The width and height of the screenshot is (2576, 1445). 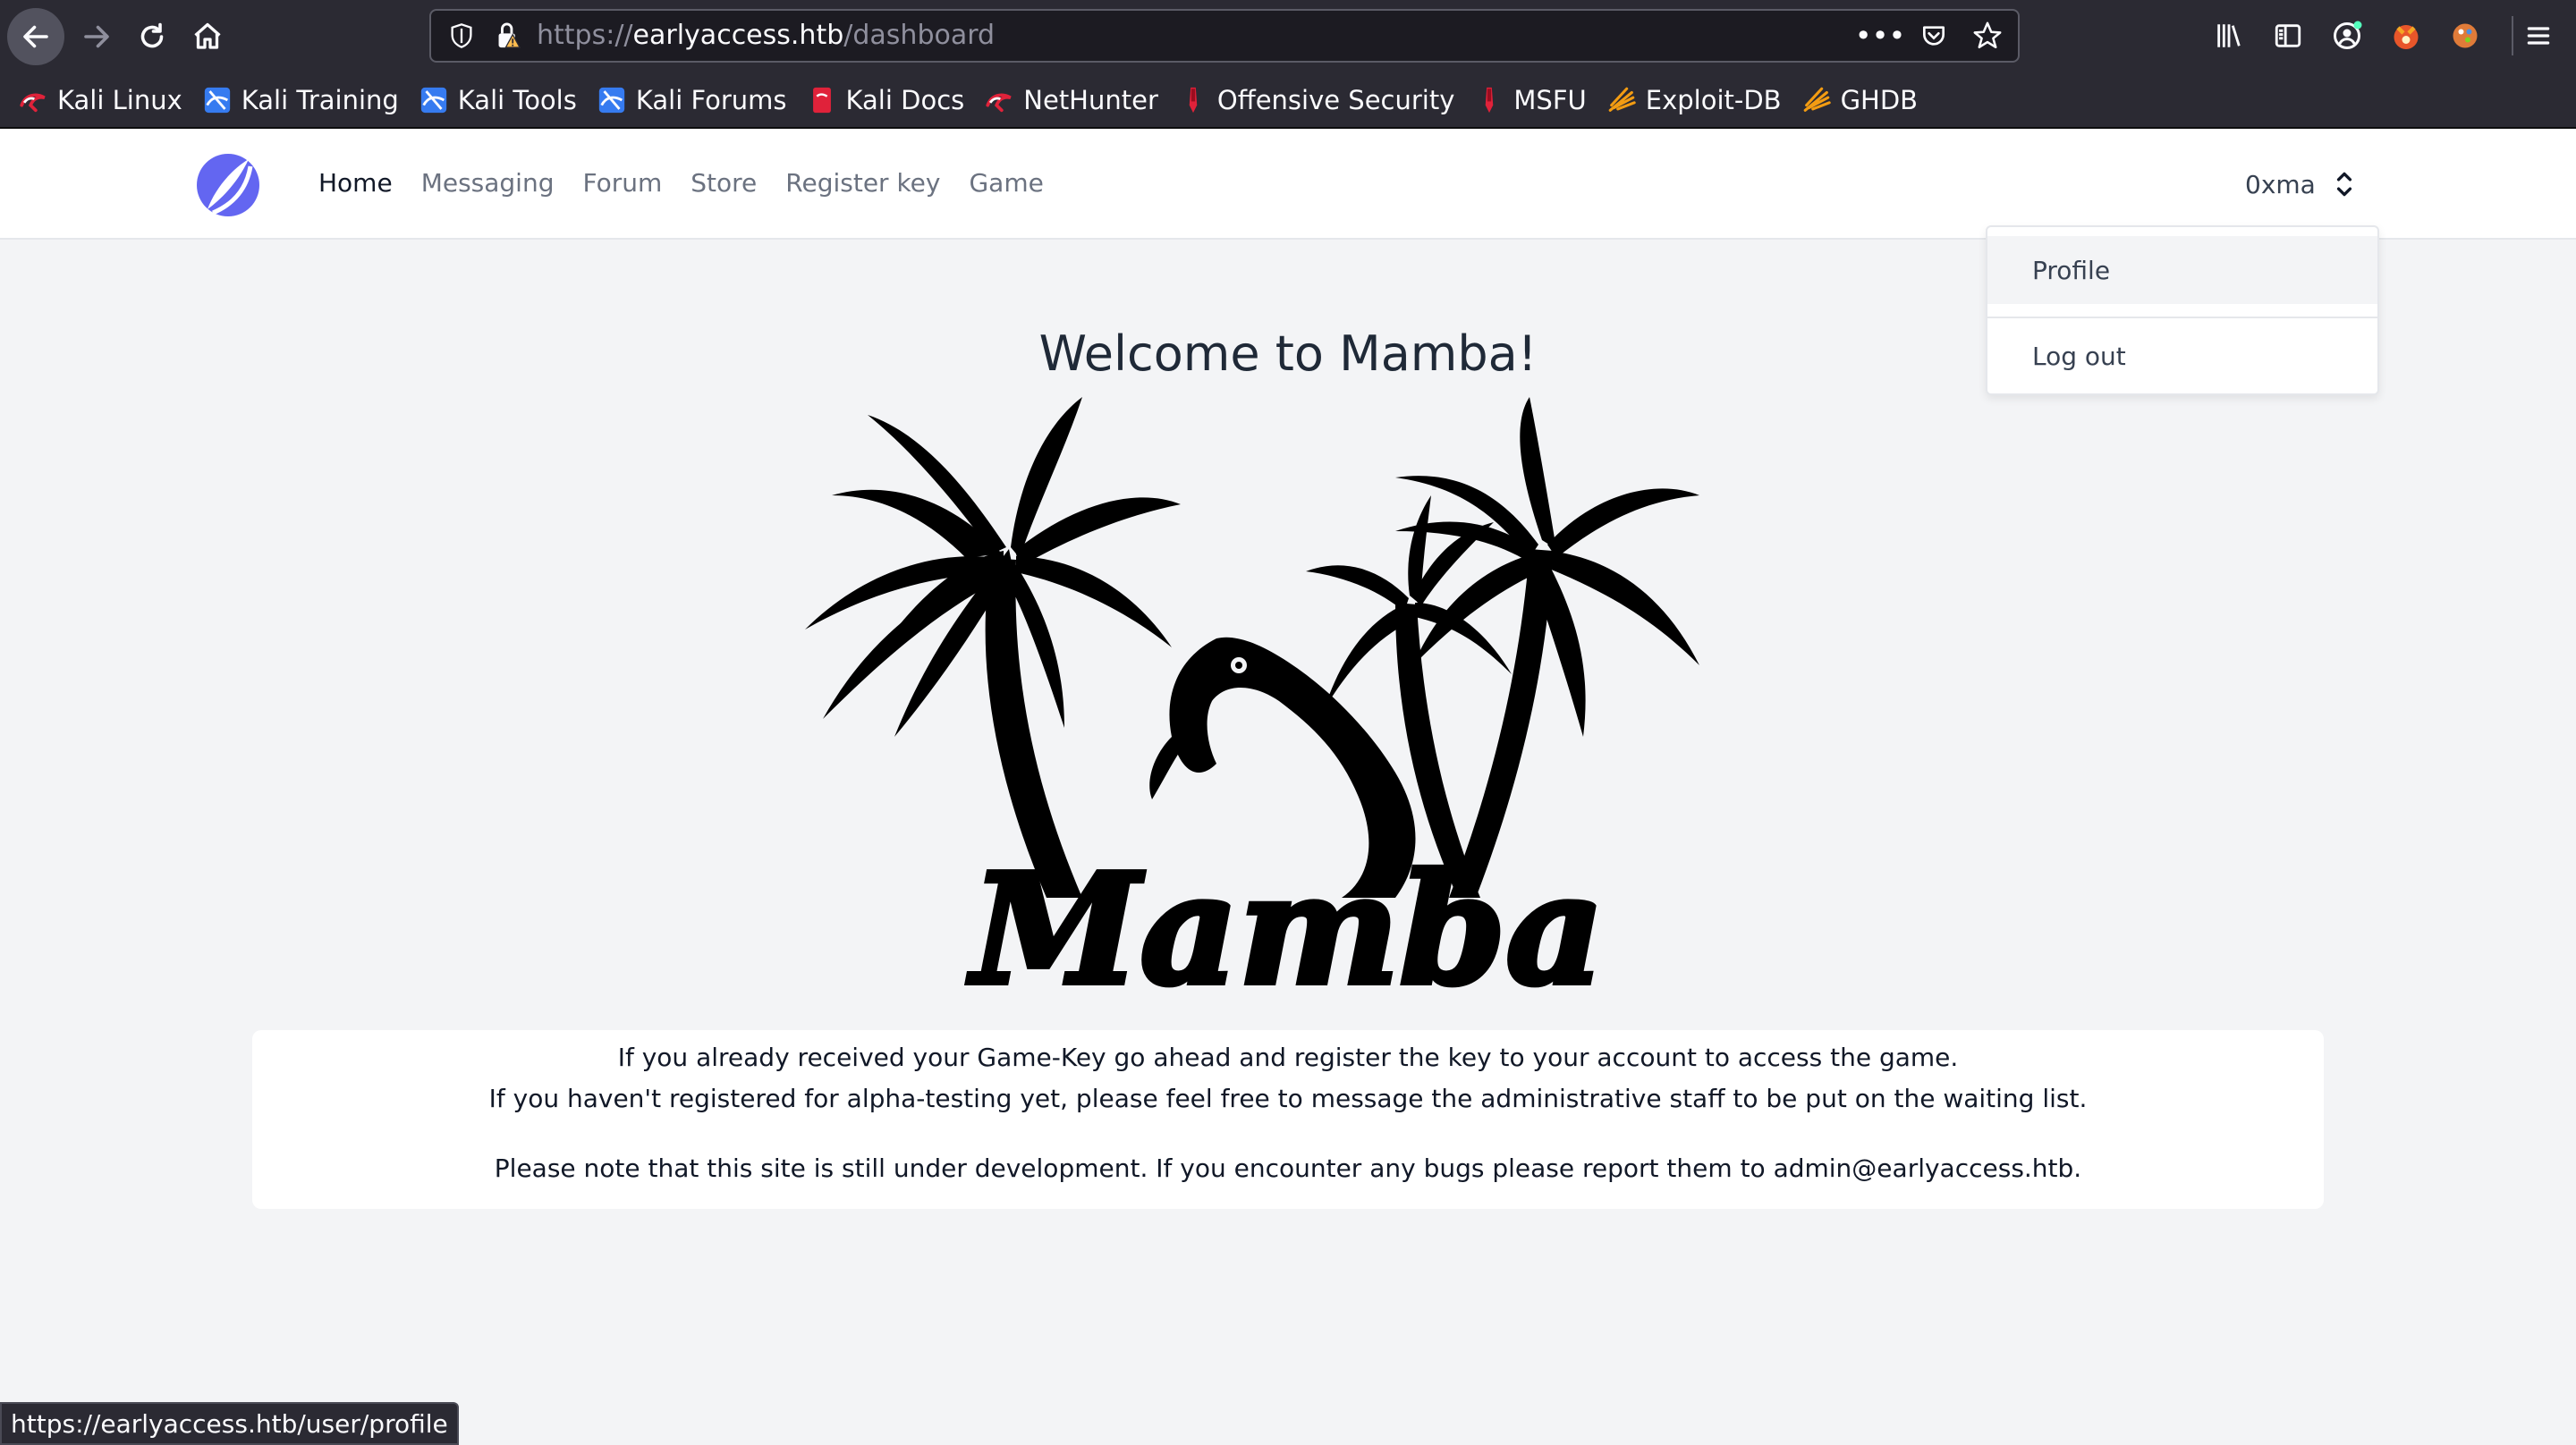 I want to click on kali-icon, so click(x=33, y=103).